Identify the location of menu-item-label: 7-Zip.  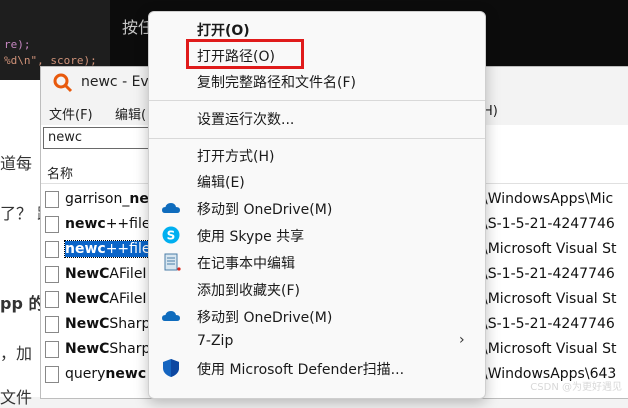
(215, 341).